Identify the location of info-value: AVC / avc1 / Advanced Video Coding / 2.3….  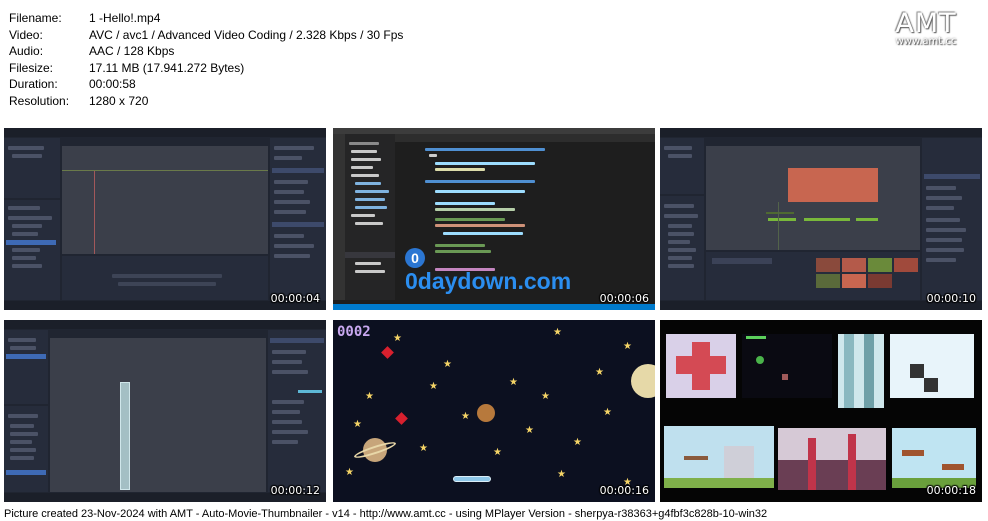
(246, 34).